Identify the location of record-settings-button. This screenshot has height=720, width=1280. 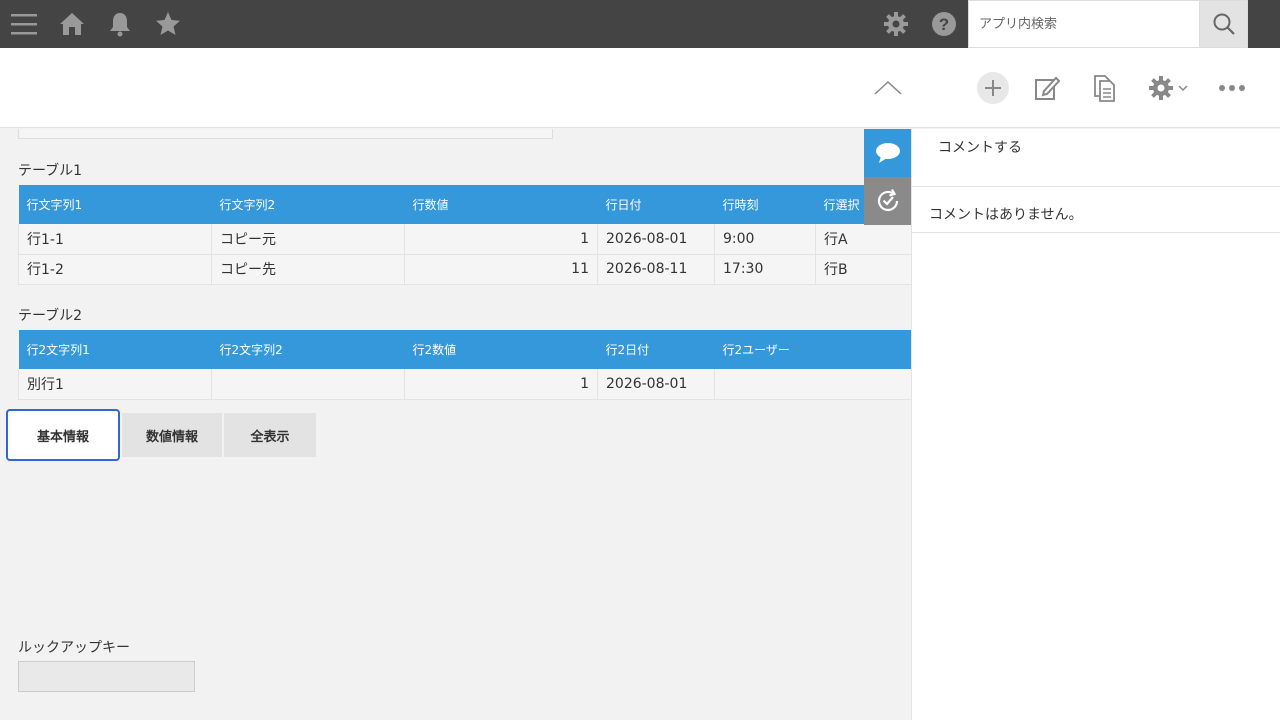
(1168, 88).